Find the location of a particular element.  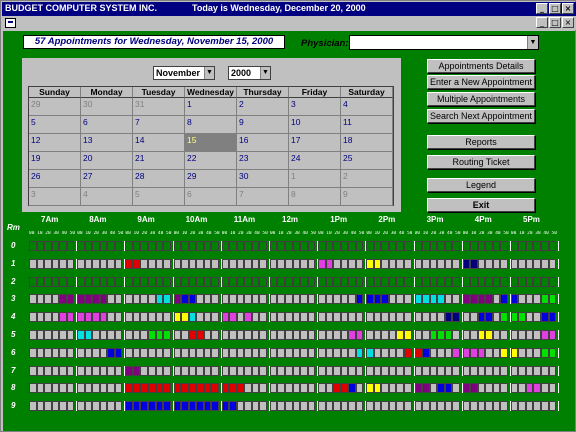

calendar-day: 19 is located at coordinates (55, 161).